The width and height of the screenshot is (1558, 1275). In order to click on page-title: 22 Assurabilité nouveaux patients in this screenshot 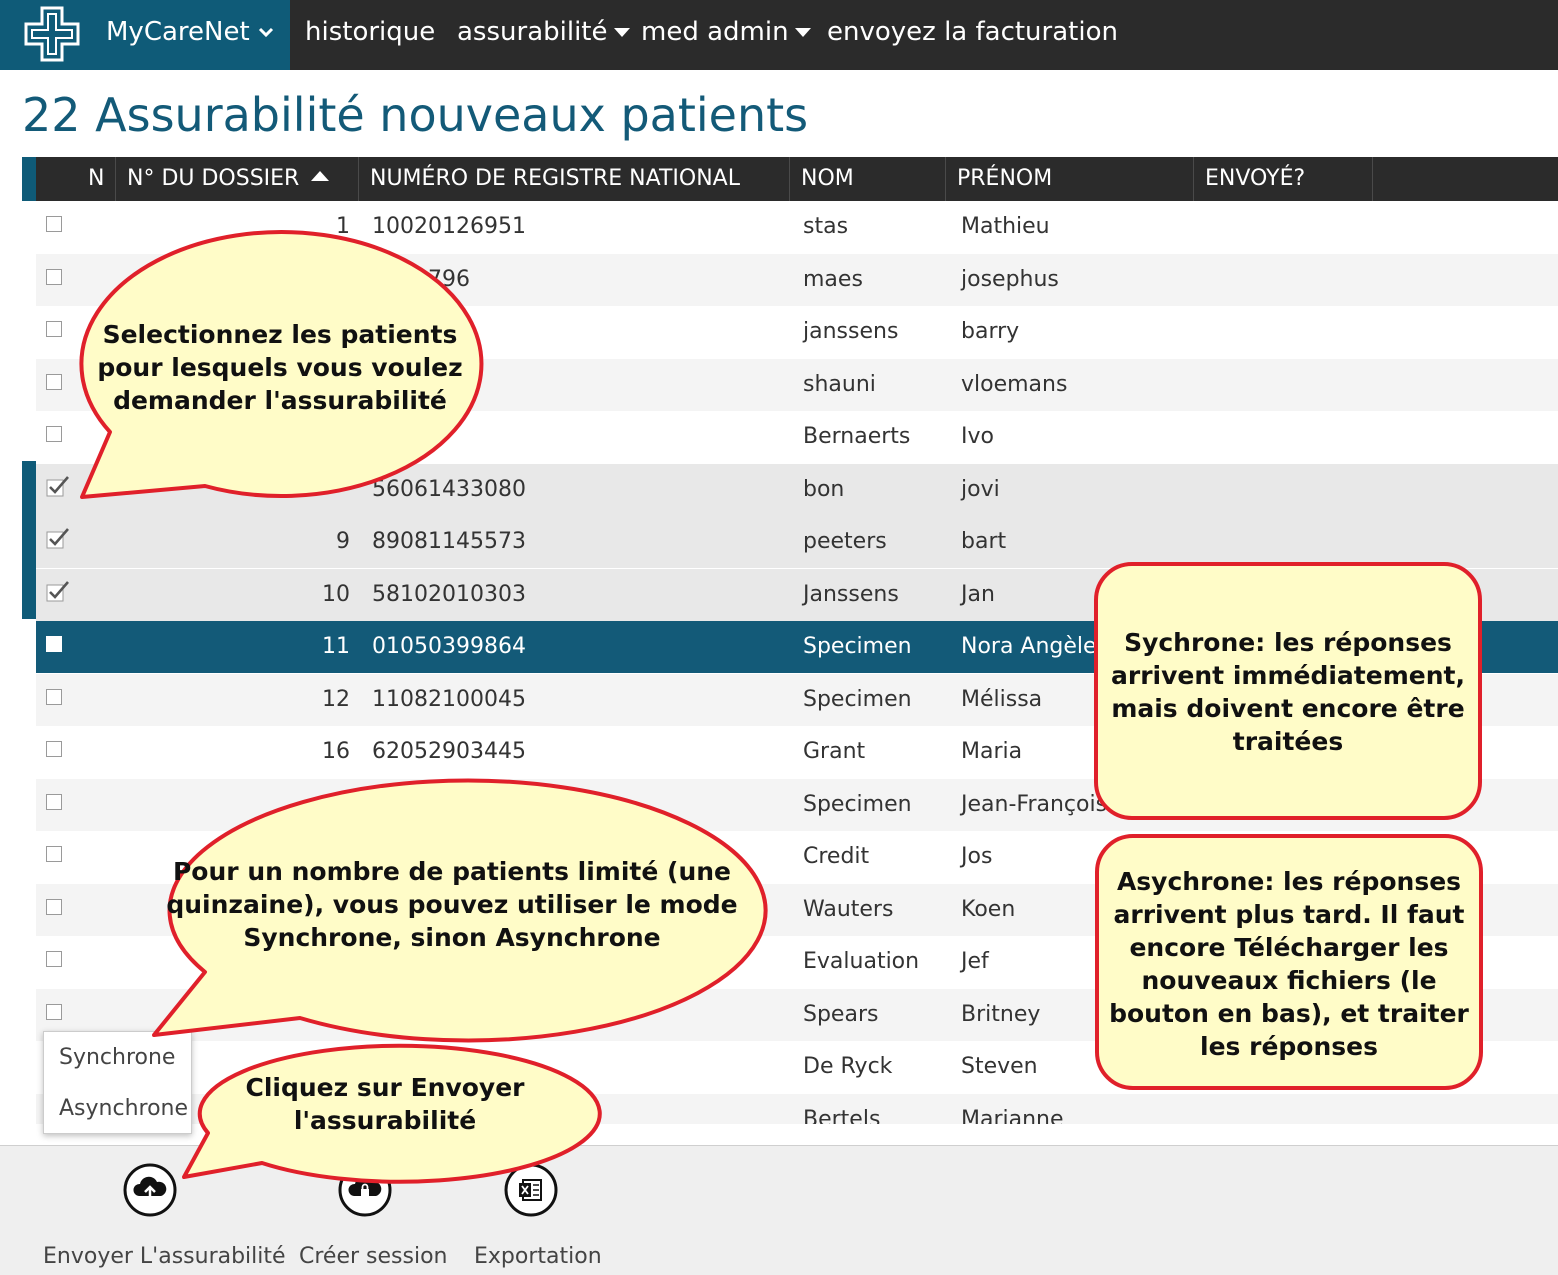, I will do `click(415, 115)`.